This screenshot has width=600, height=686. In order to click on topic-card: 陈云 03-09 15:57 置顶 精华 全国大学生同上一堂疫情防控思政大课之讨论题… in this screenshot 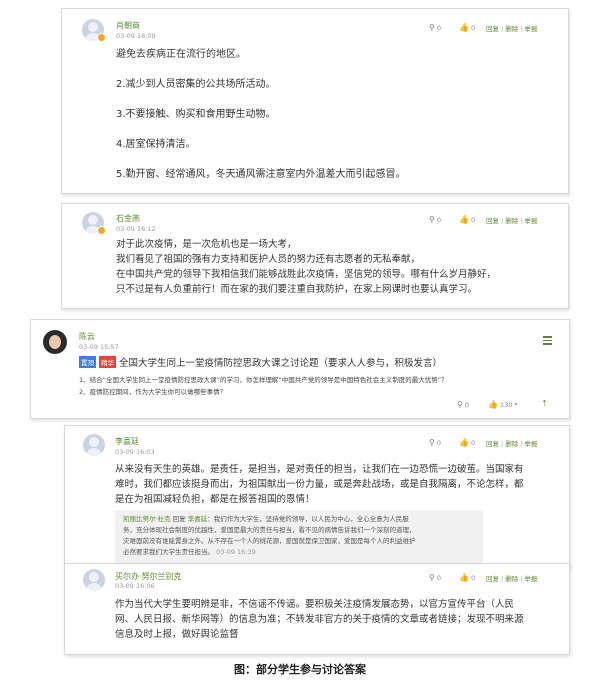, I will do `click(300, 369)`.